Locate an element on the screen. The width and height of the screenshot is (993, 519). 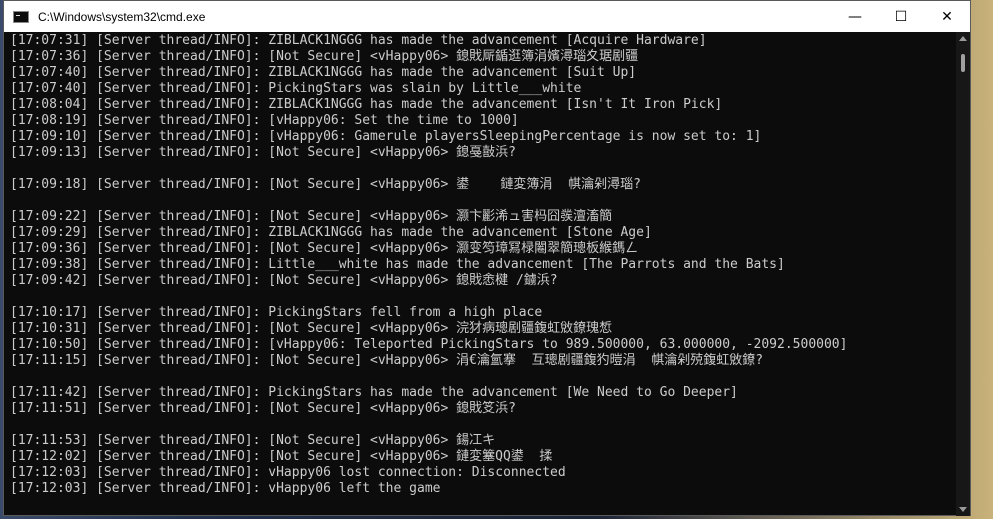
scroll-down-arrow-icon is located at coordinates (963, 509).